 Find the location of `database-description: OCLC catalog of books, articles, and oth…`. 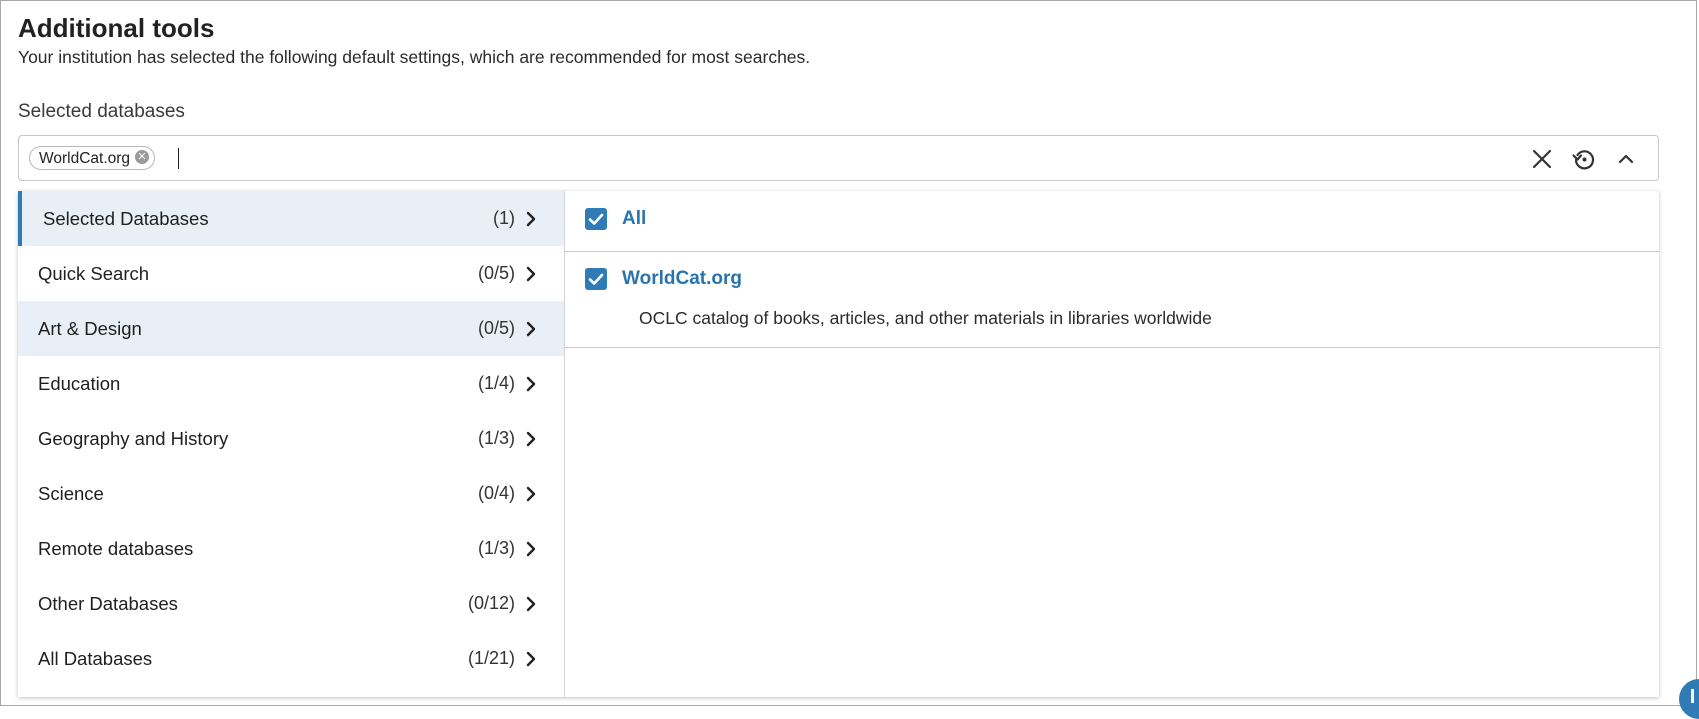

database-description: OCLC catalog of books, articles, and oth… is located at coordinates (925, 318).